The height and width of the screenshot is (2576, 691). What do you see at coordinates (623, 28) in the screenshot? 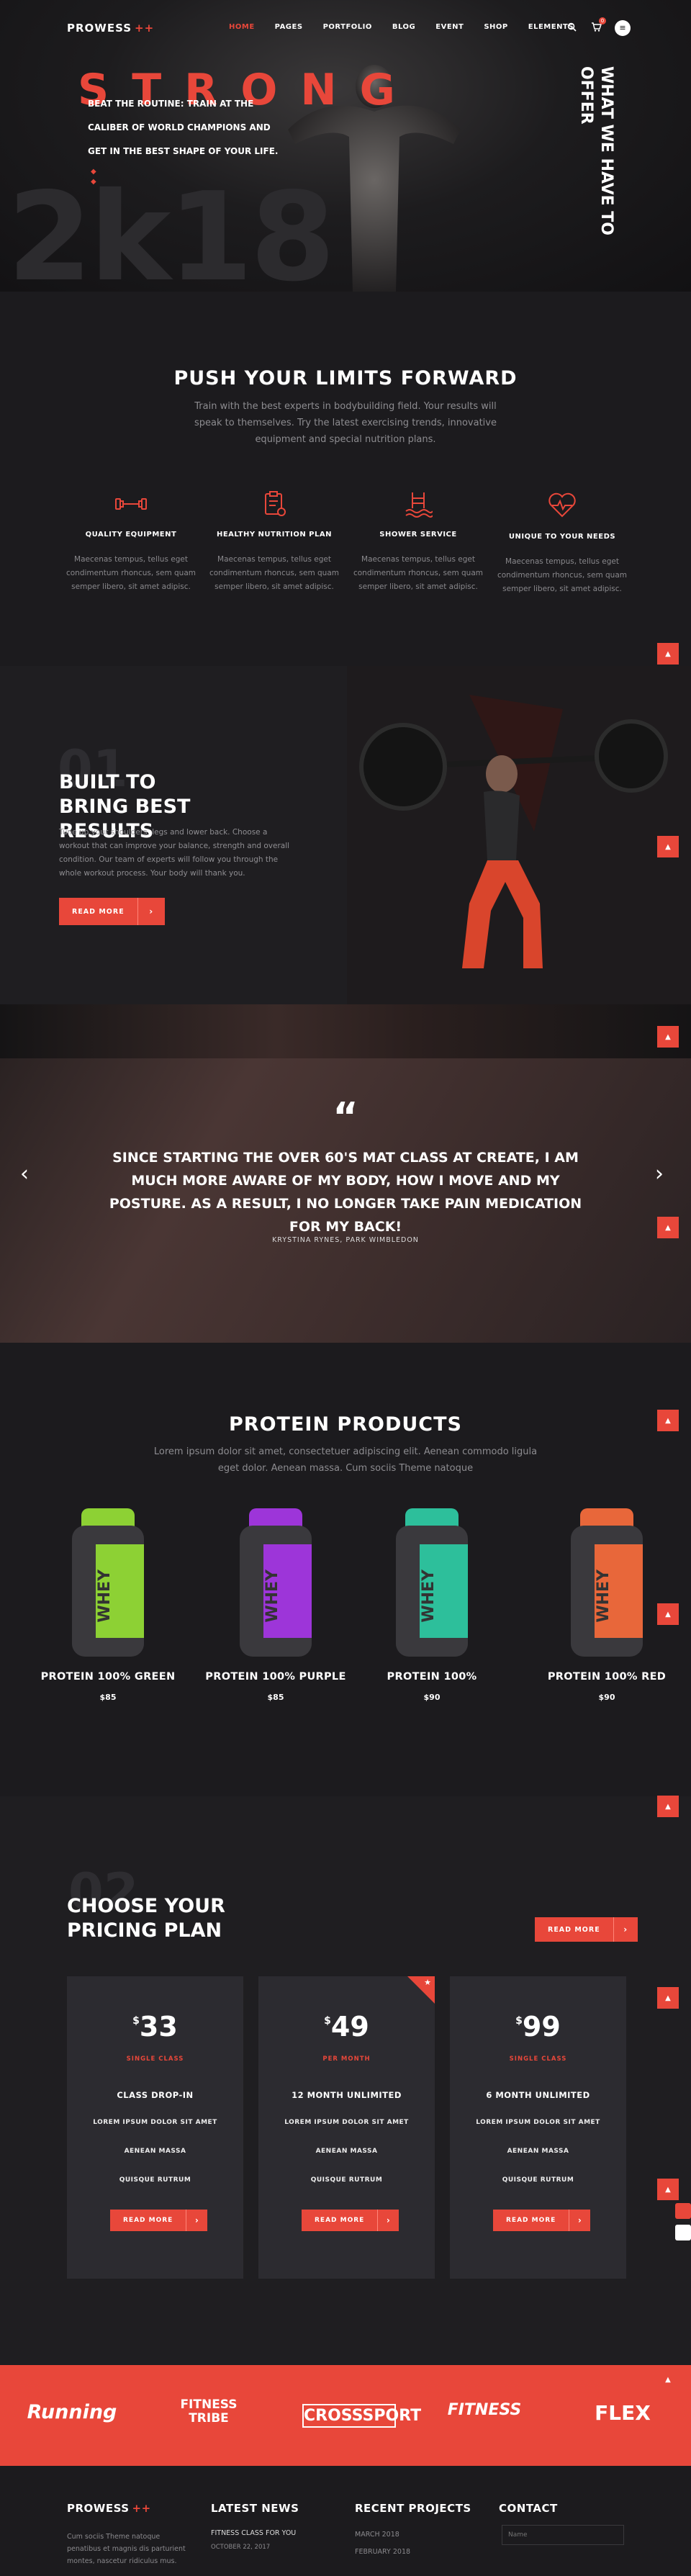
I see `menu-toggle-icon: ≡` at bounding box center [623, 28].